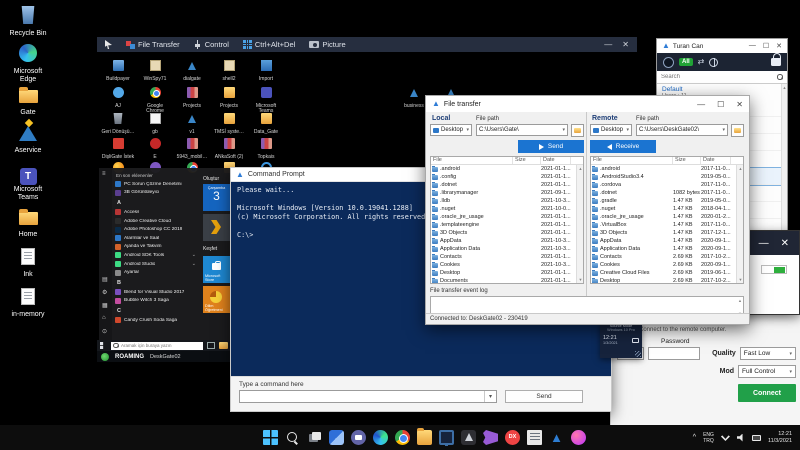  What do you see at coordinates (118, 97) in the screenshot?
I see `remote-icon: AJ` at bounding box center [118, 97].